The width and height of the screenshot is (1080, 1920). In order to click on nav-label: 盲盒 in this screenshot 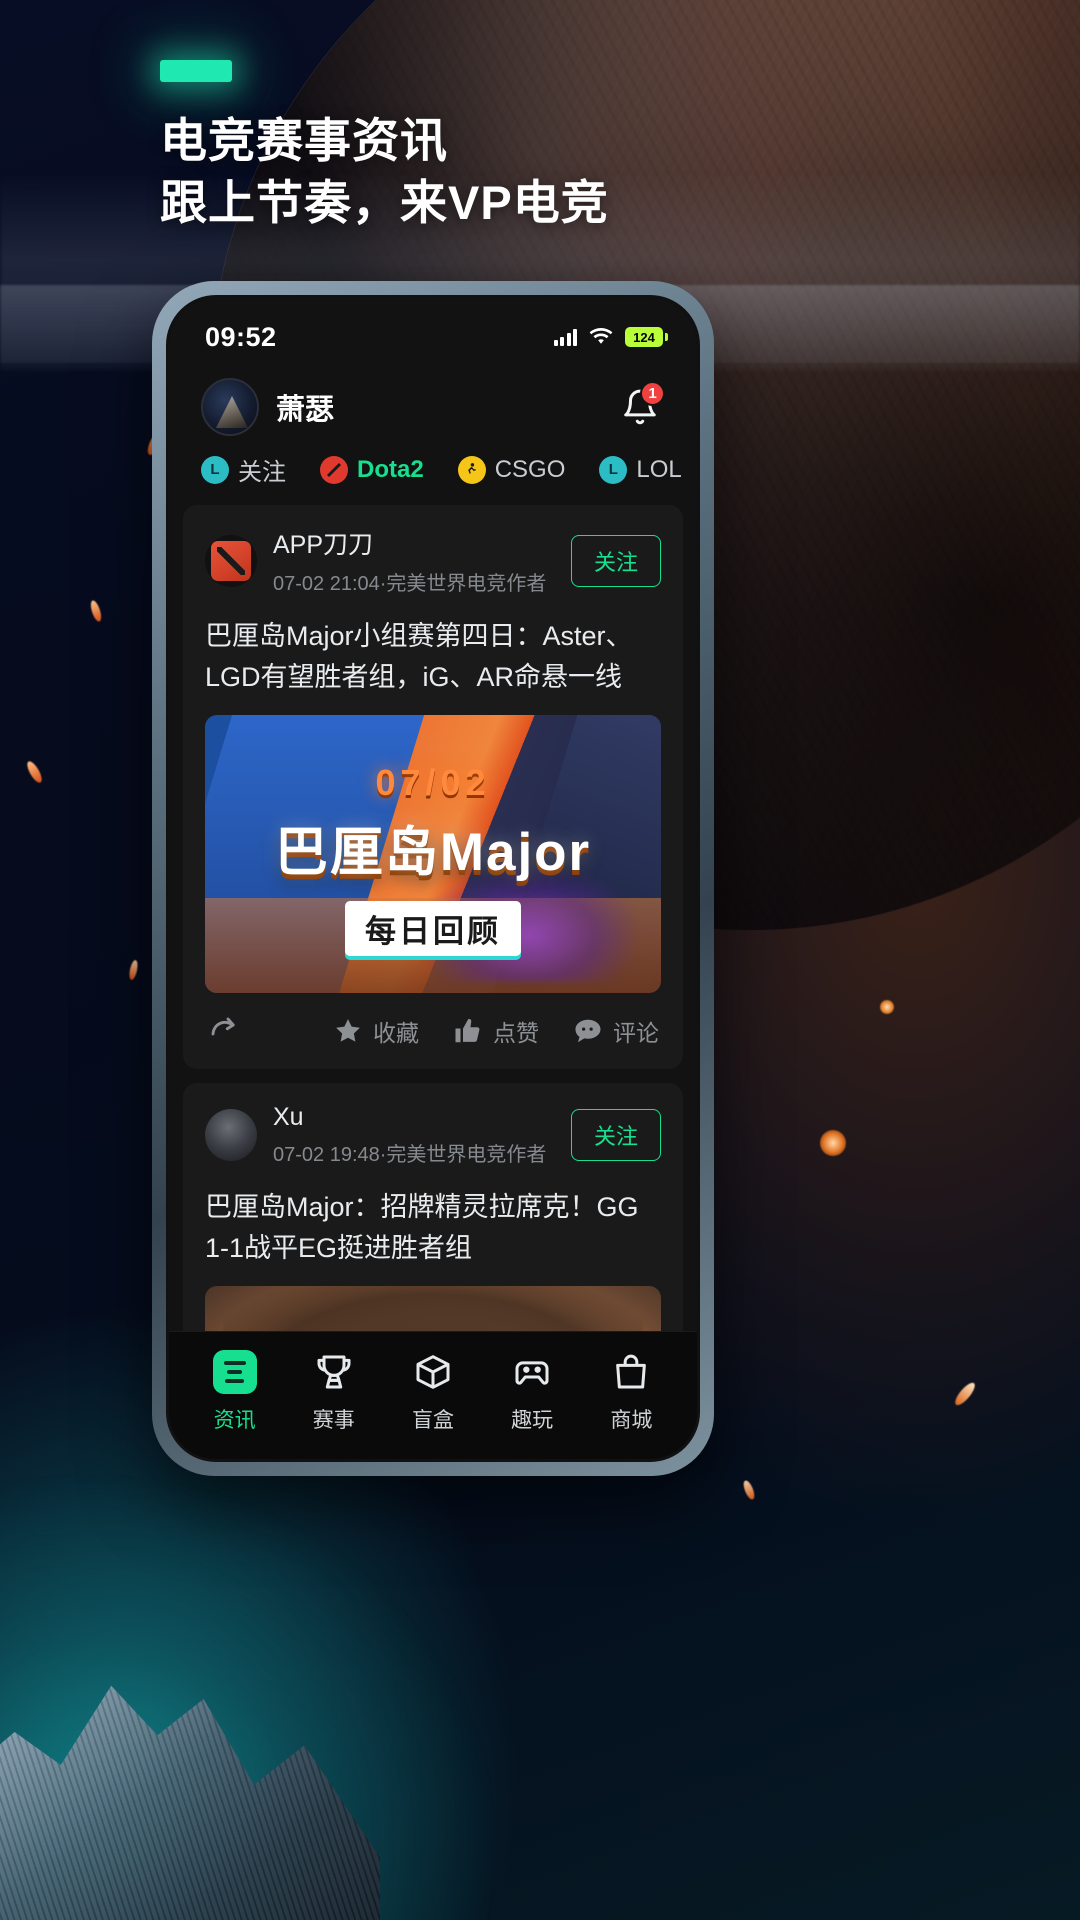, I will do `click(432, 1420)`.